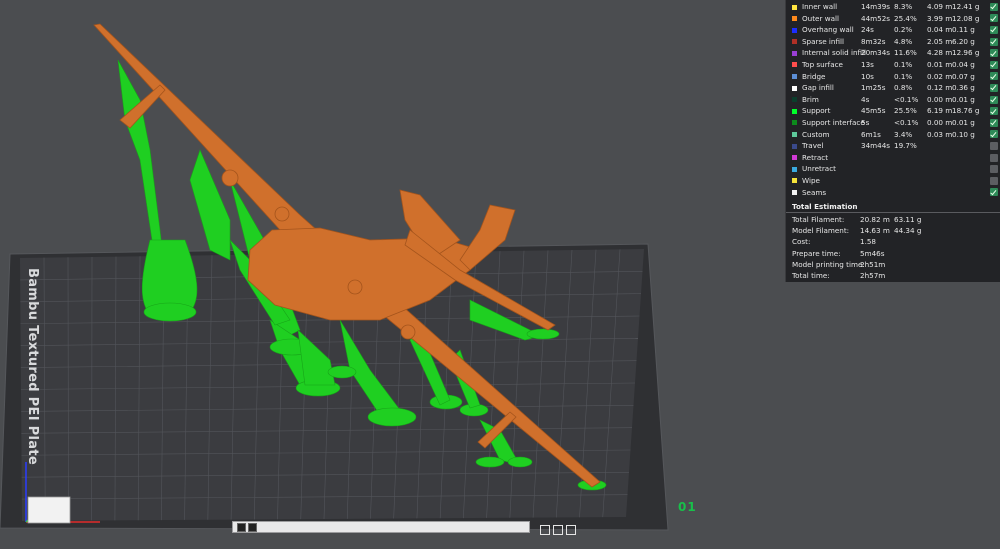 This screenshot has width=1000, height=549. I want to click on legend-row: Retract, so click(893, 158).